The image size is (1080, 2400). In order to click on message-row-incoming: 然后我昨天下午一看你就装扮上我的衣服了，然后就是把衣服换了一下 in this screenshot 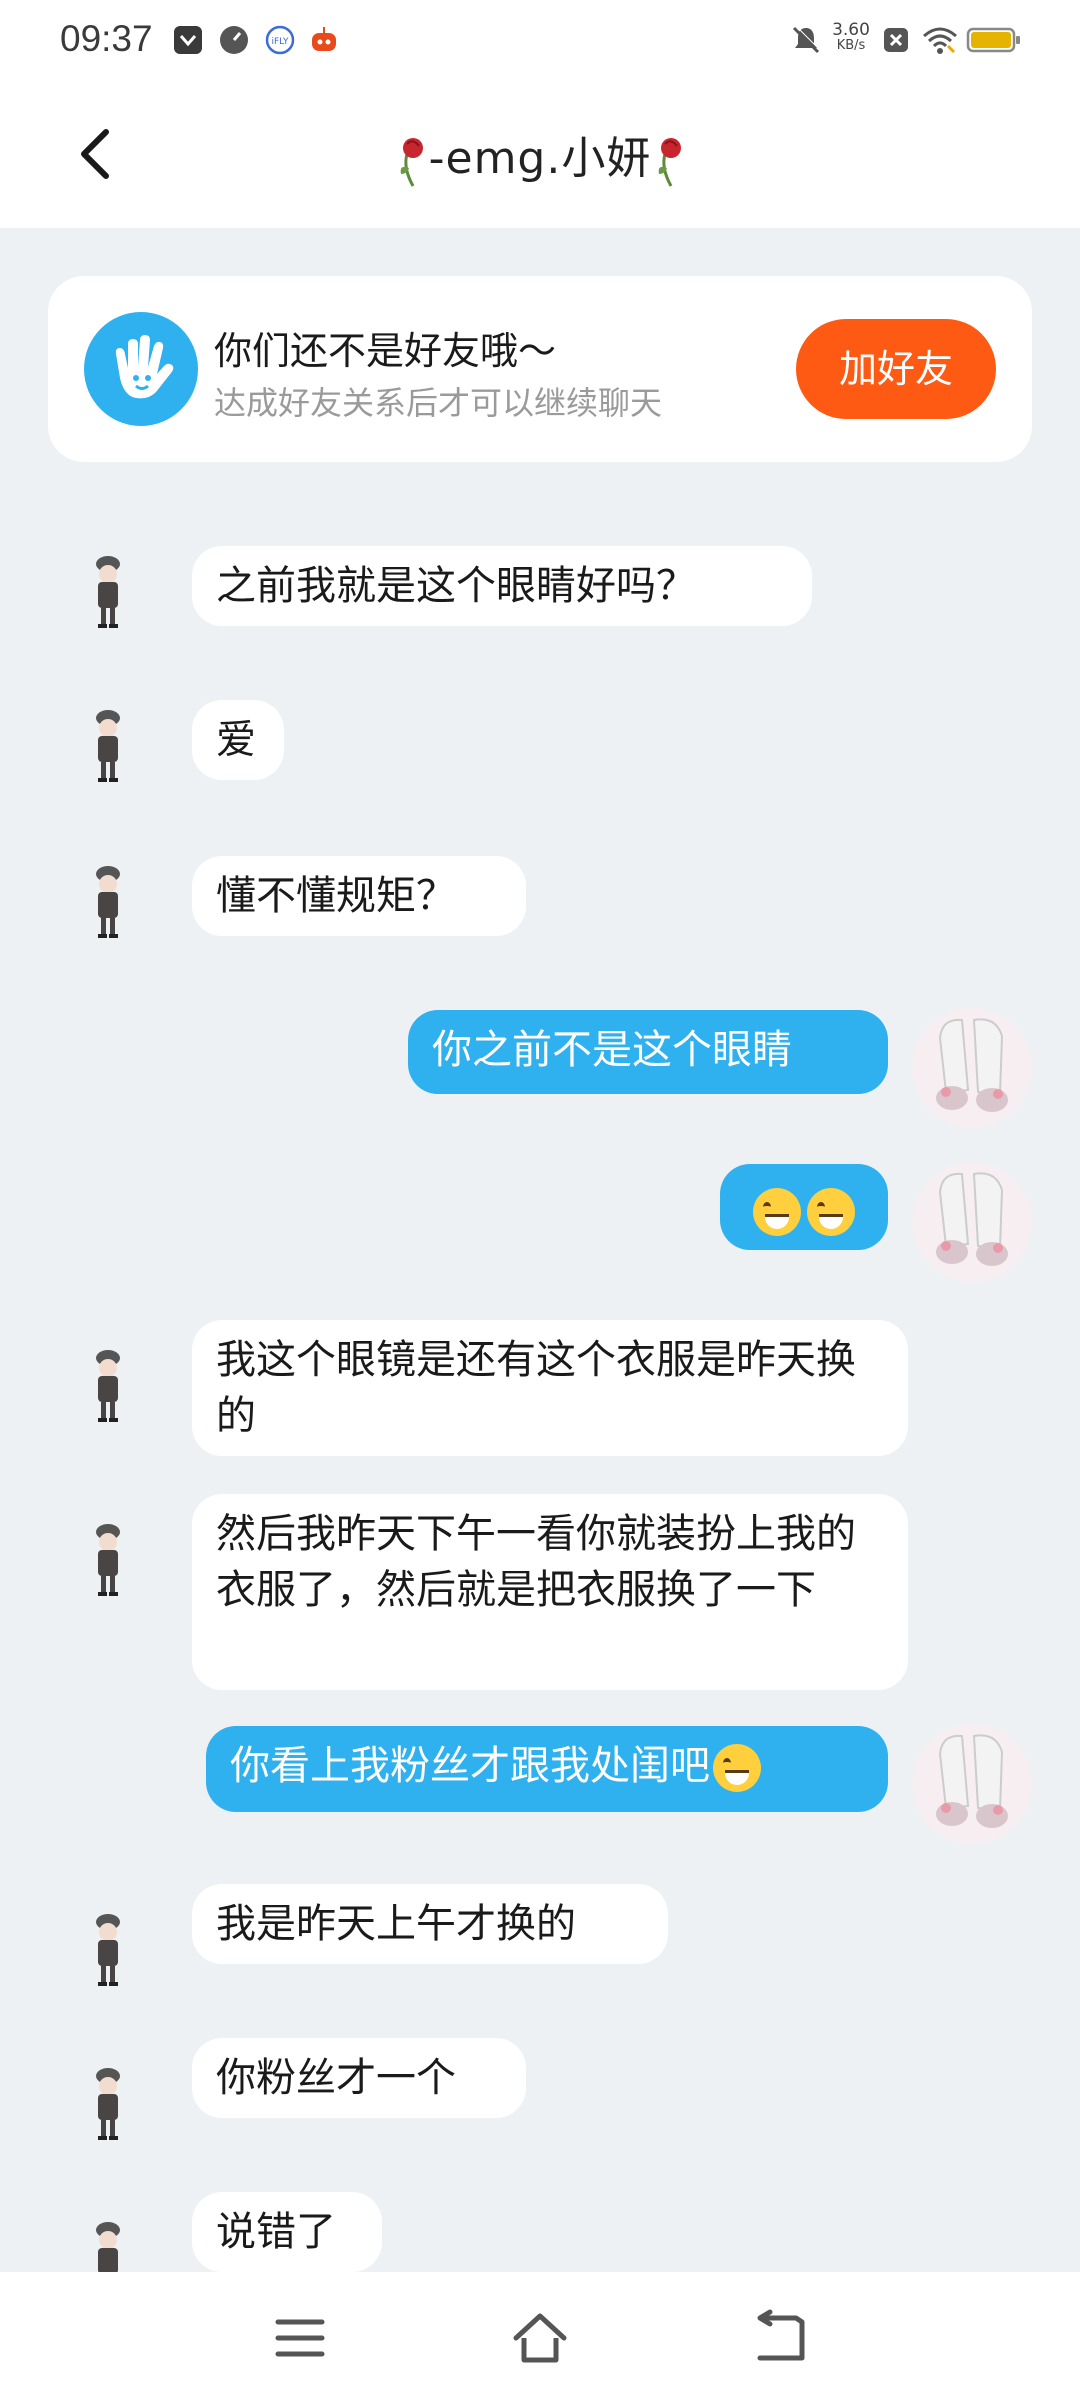, I will do `click(540, 1592)`.